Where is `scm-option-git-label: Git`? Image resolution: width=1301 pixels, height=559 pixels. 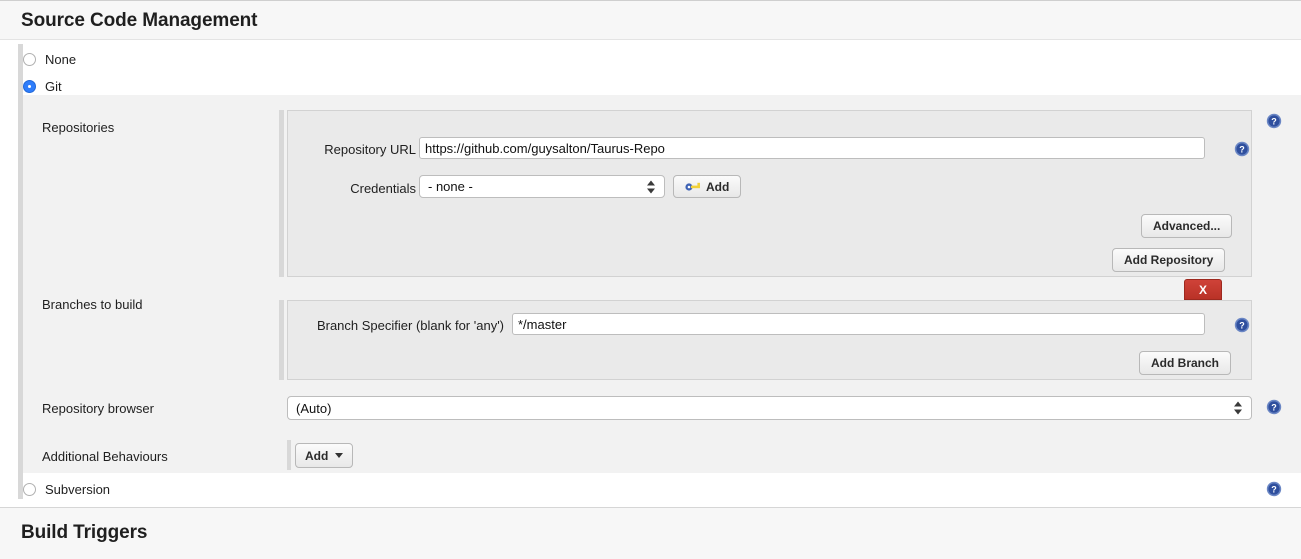
scm-option-git-label: Git is located at coordinates (53, 86).